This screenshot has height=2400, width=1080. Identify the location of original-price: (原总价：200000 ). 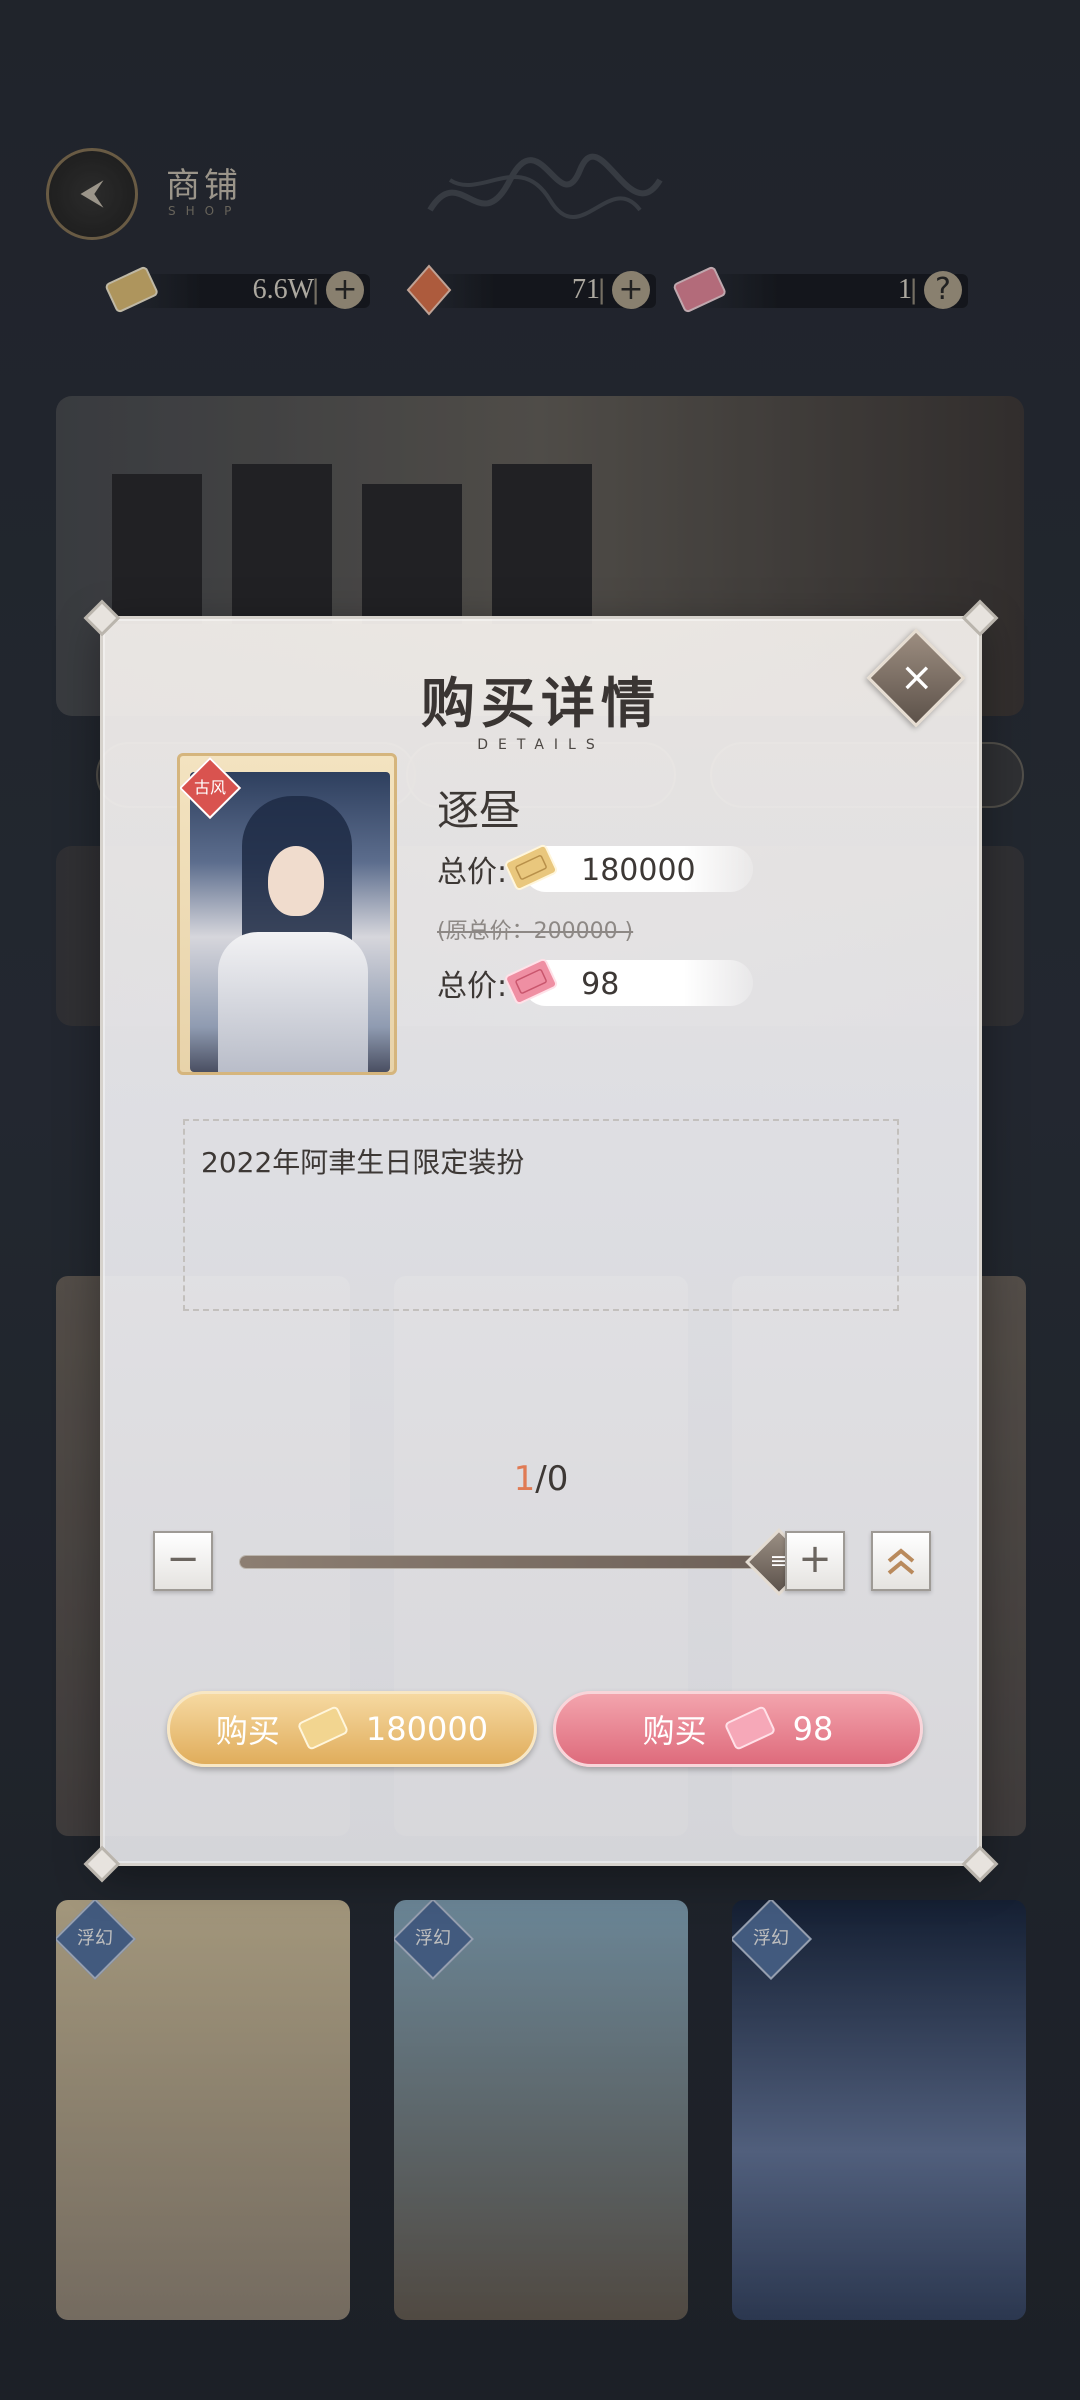
(535, 931).